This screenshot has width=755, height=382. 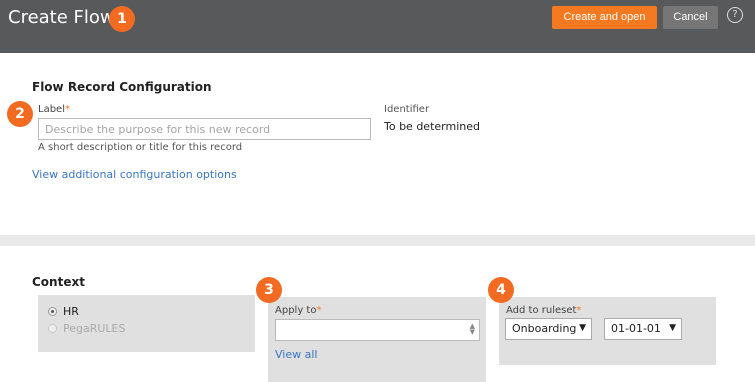 I want to click on label-field-label: Label*, so click(x=54, y=109).